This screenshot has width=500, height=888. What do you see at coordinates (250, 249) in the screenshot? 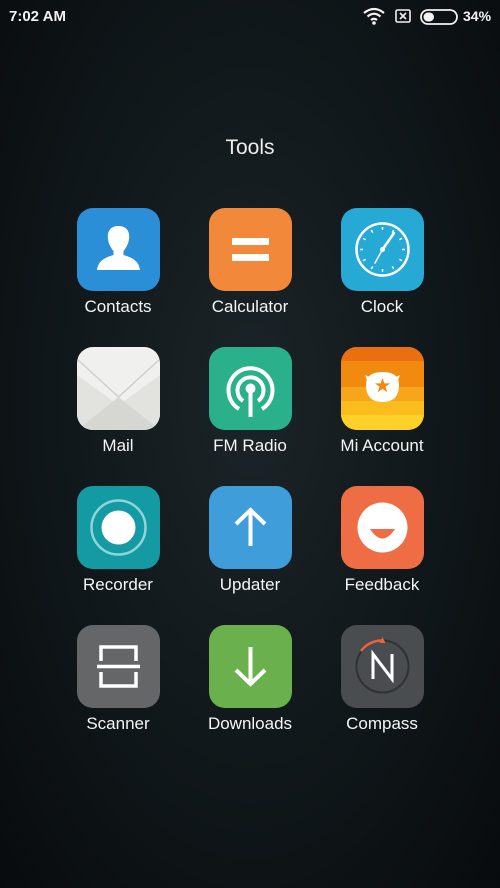
I see `calculator-icon` at bounding box center [250, 249].